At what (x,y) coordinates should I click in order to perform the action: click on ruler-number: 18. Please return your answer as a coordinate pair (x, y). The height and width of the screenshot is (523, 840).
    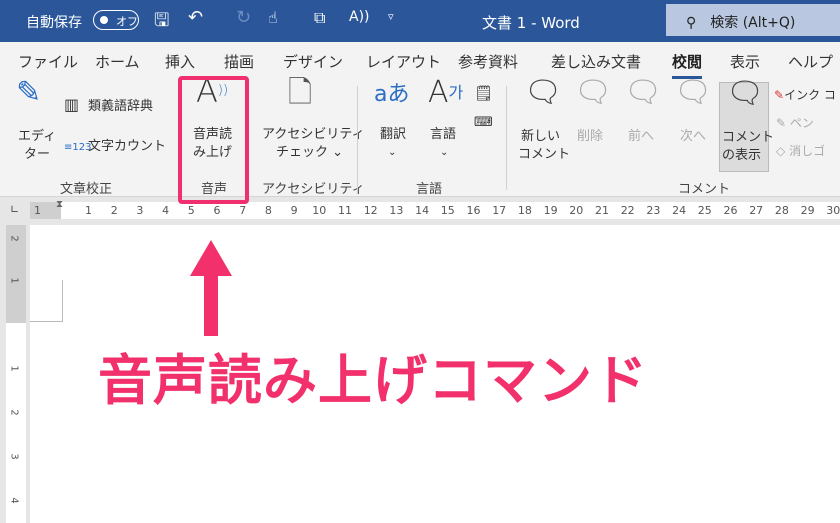
    Looking at the image, I should click on (524, 210).